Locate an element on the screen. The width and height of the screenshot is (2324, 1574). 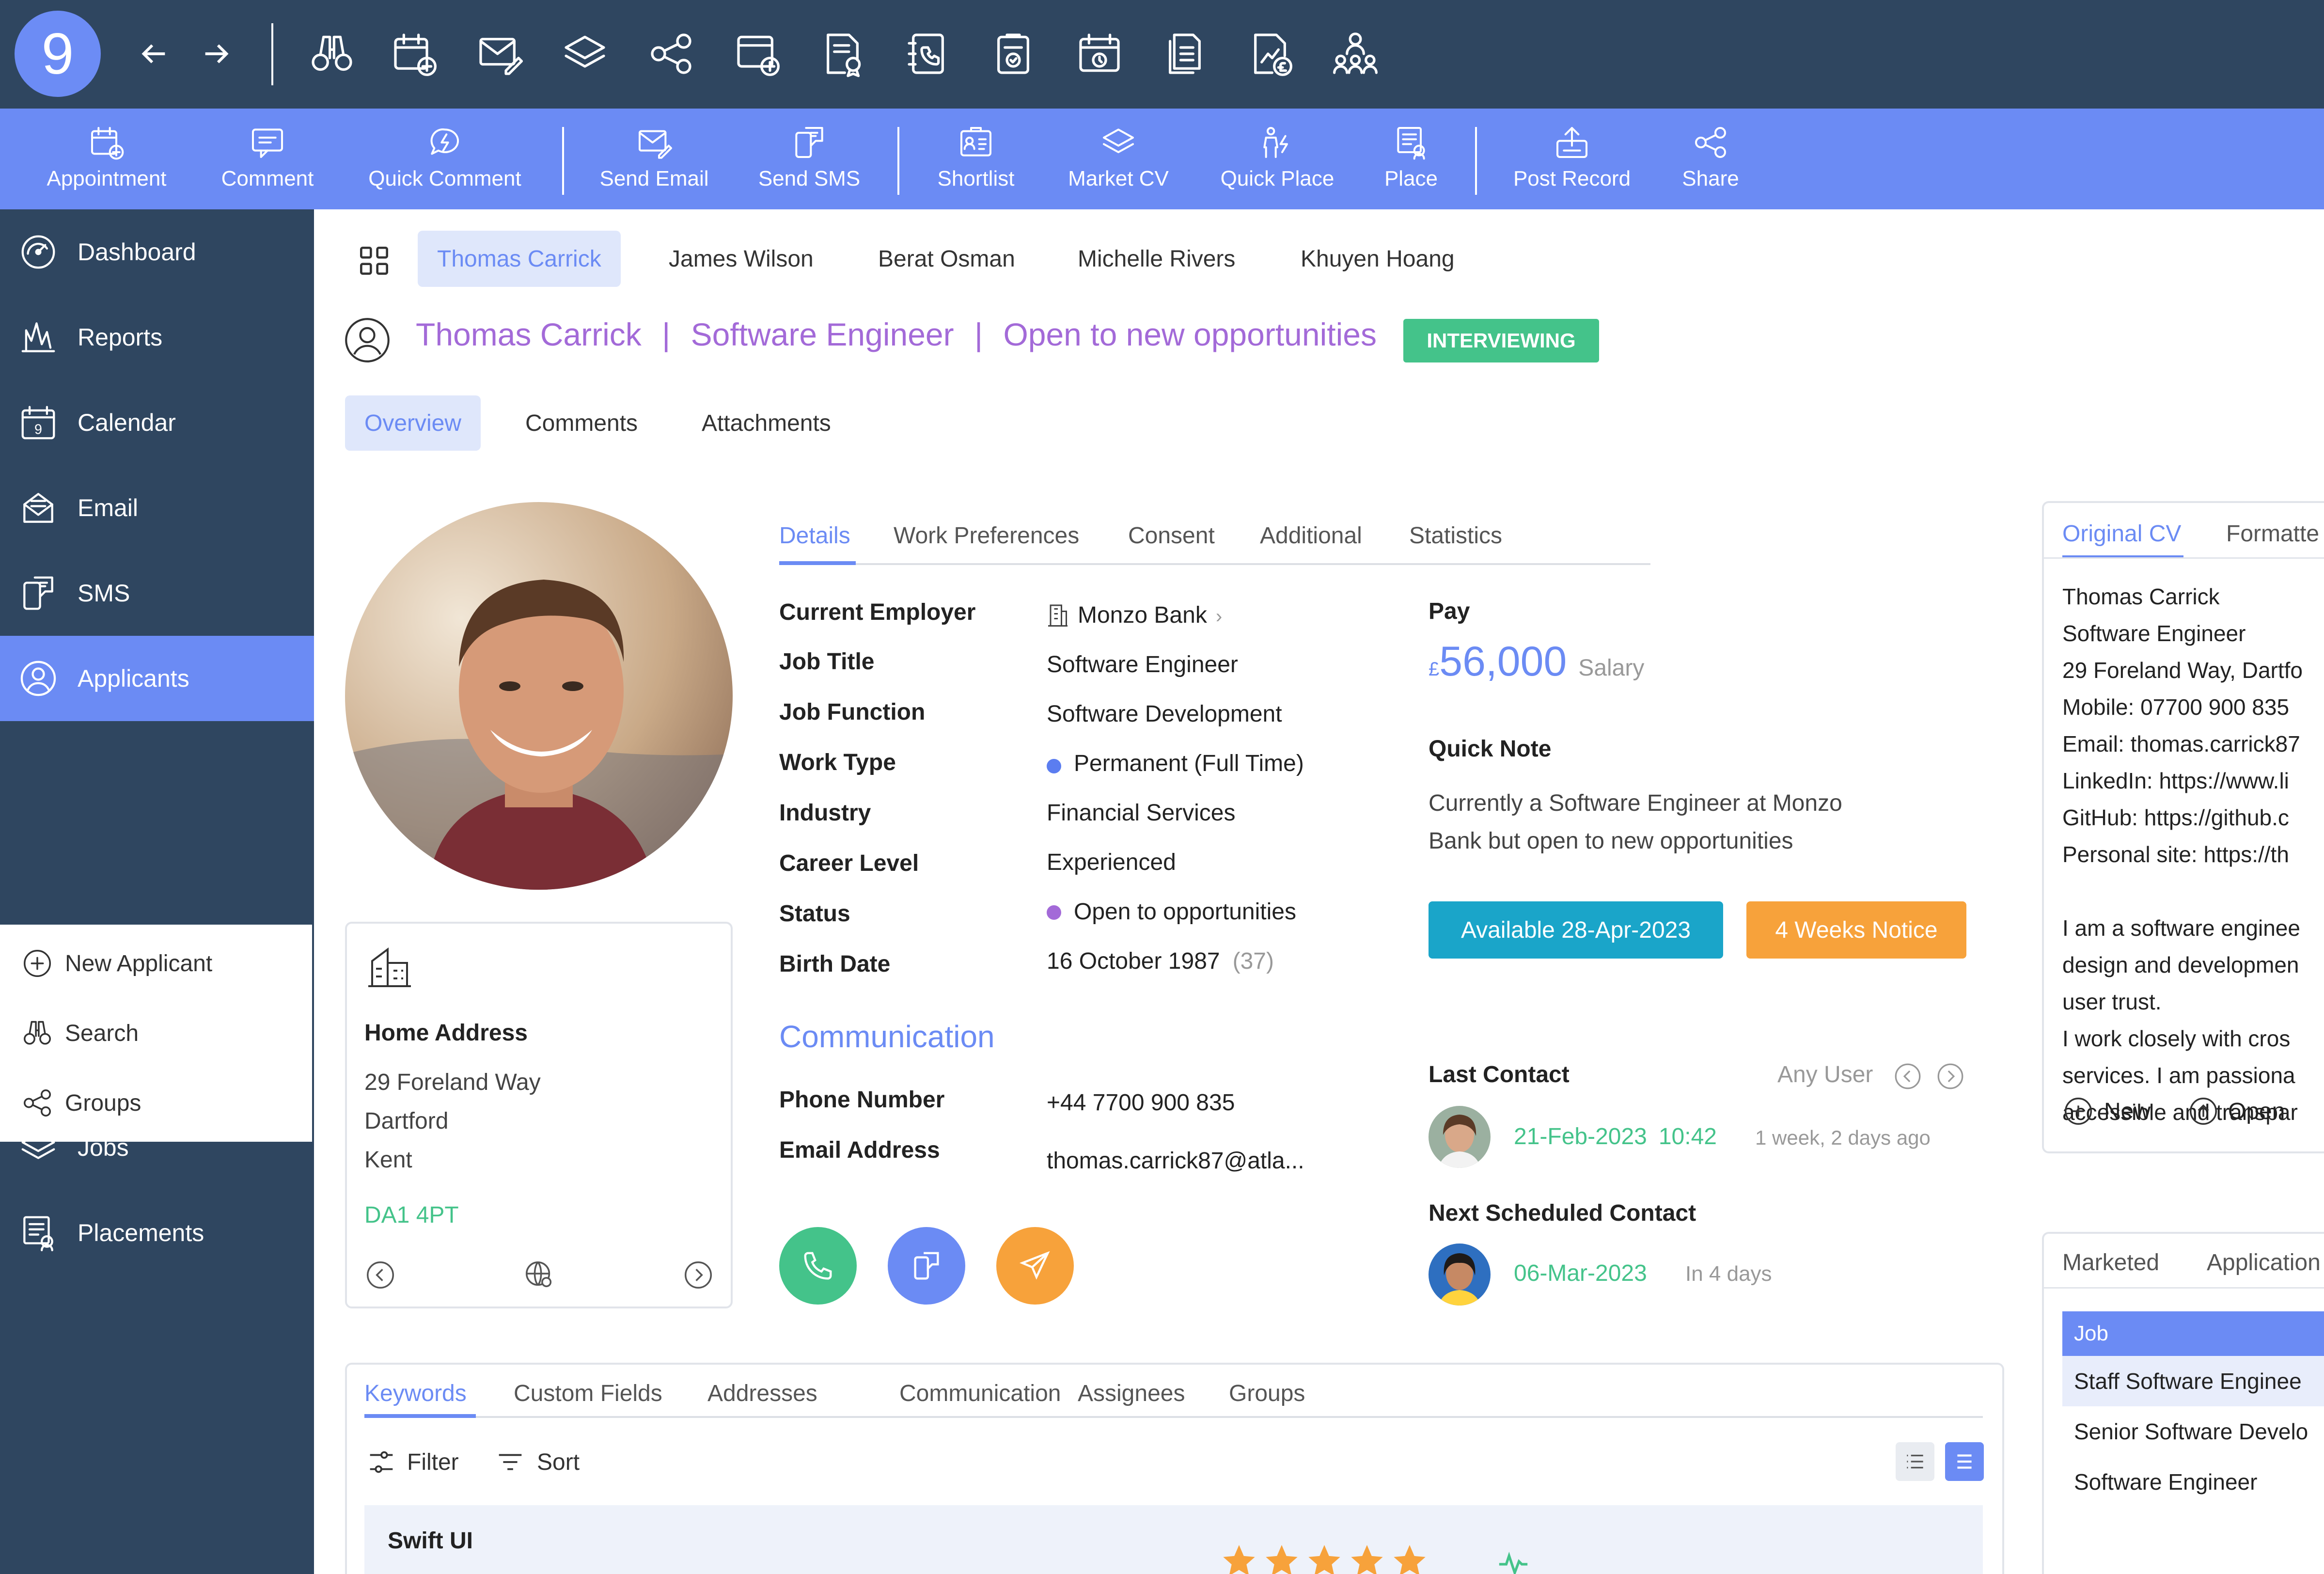
submenu-item-search: Search is located at coordinates (155, 1033).